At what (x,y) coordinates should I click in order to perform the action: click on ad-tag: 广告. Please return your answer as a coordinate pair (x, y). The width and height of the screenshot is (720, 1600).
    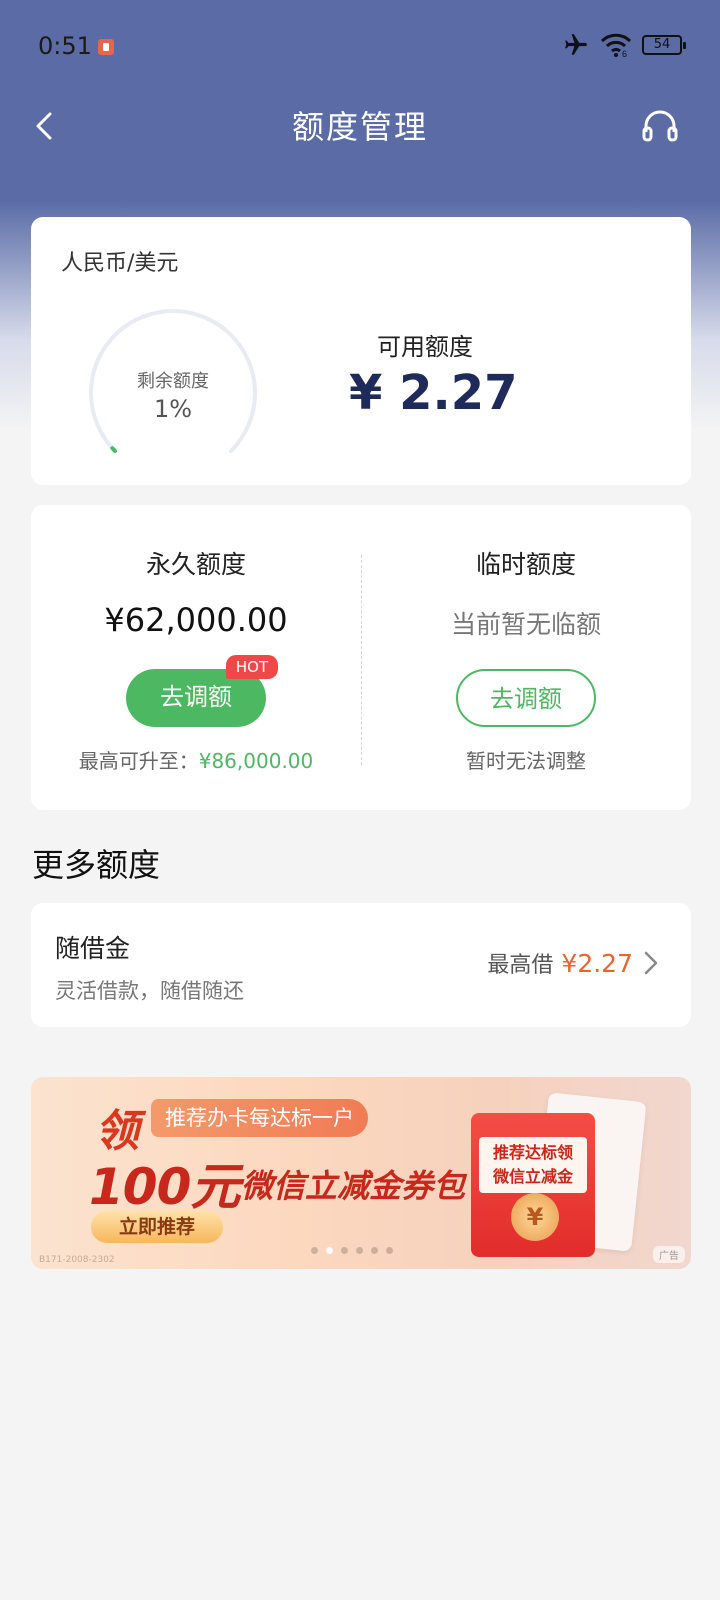
    Looking at the image, I should click on (669, 1254).